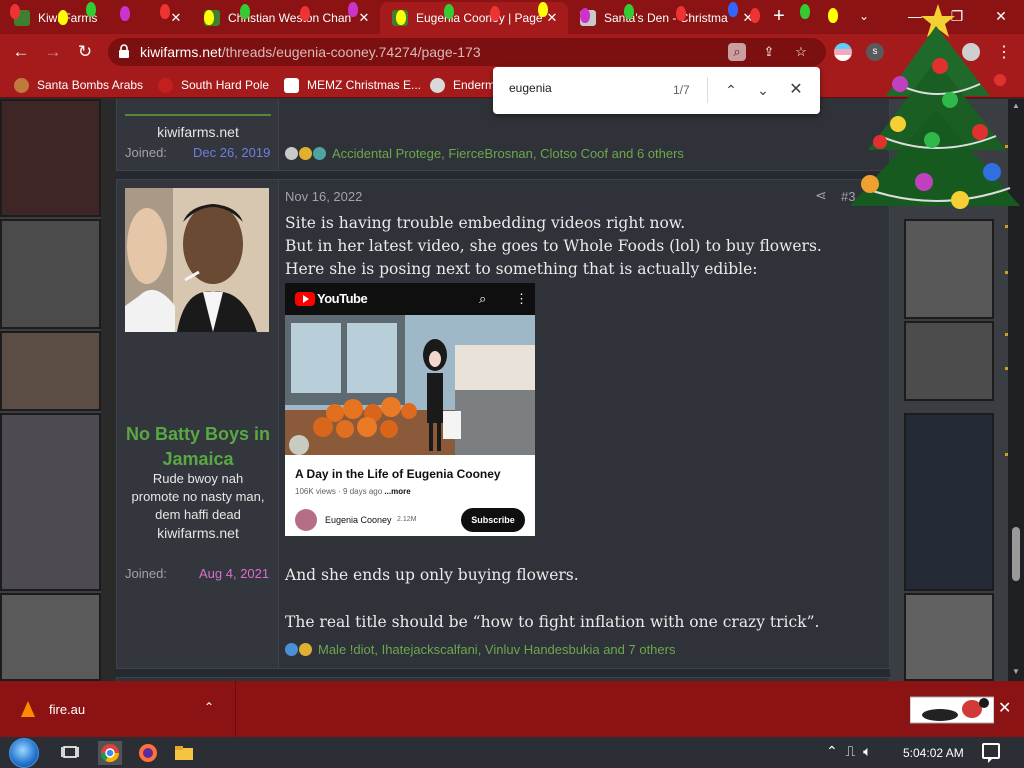 Image resolution: width=1024 pixels, height=768 pixels. What do you see at coordinates (589, 88) in the screenshot?
I see `find-input` at bounding box center [589, 88].